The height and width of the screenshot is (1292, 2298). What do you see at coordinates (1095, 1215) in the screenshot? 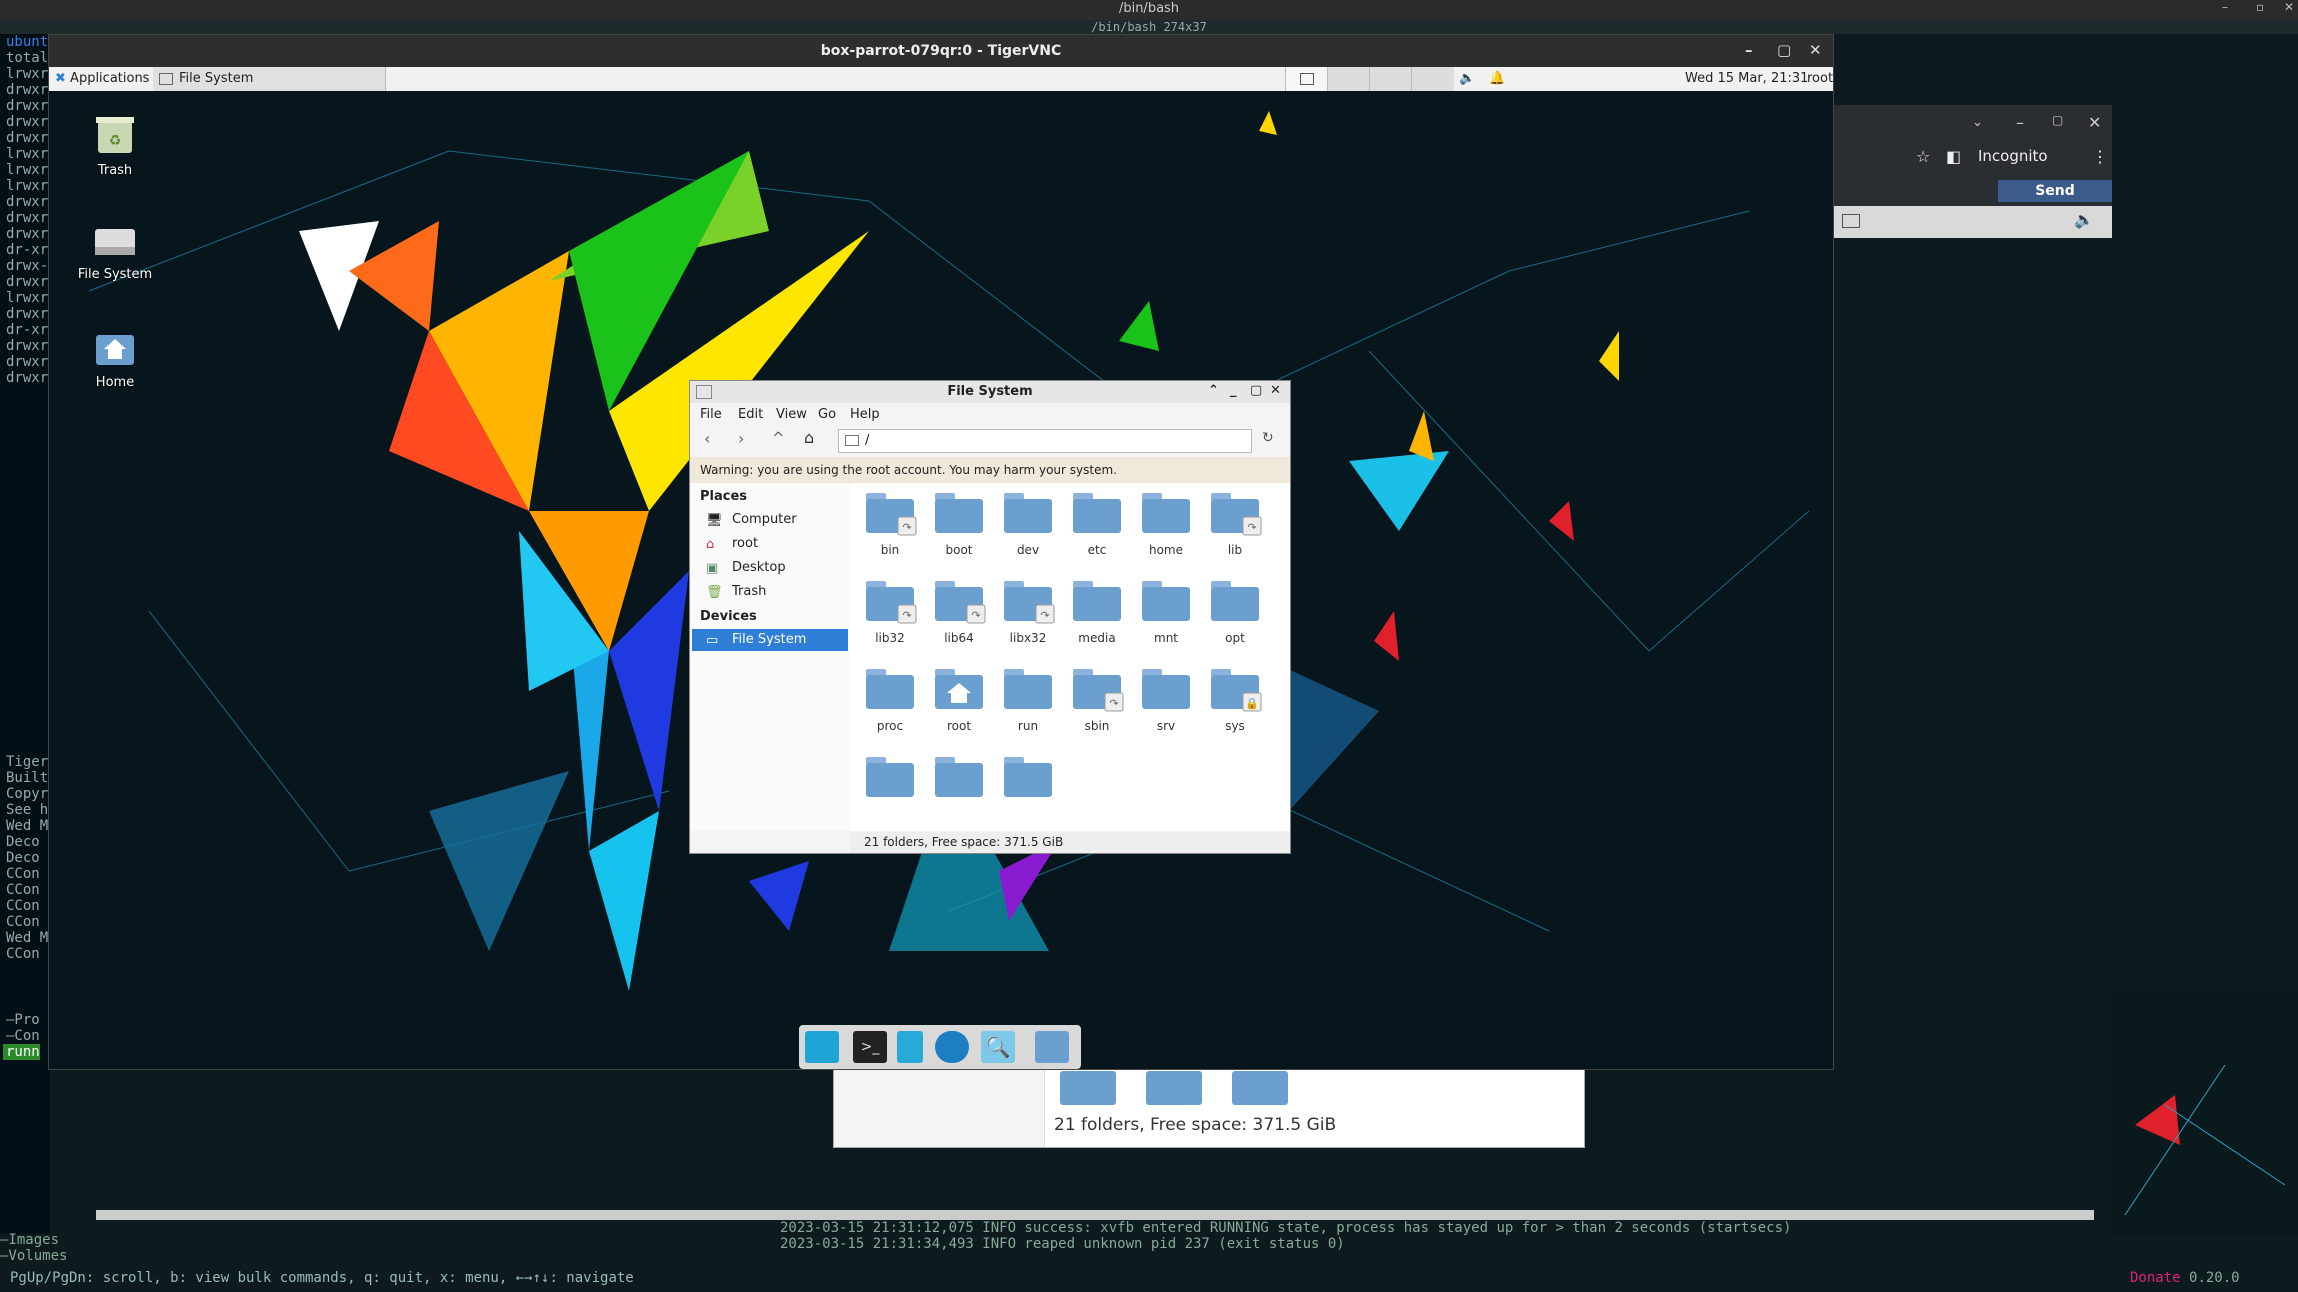
I see `horizontal-scrollbar` at bounding box center [1095, 1215].